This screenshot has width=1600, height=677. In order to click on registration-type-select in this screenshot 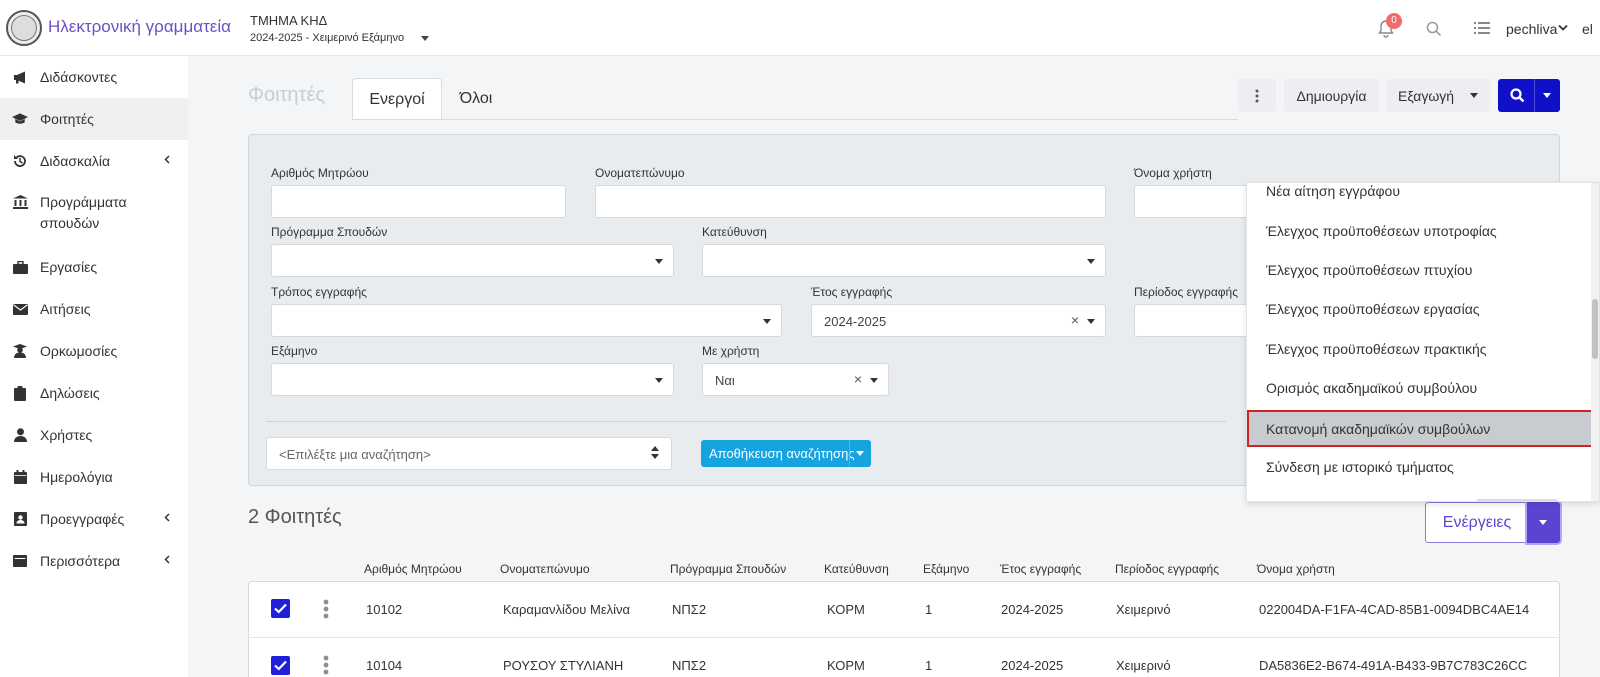, I will do `click(526, 320)`.